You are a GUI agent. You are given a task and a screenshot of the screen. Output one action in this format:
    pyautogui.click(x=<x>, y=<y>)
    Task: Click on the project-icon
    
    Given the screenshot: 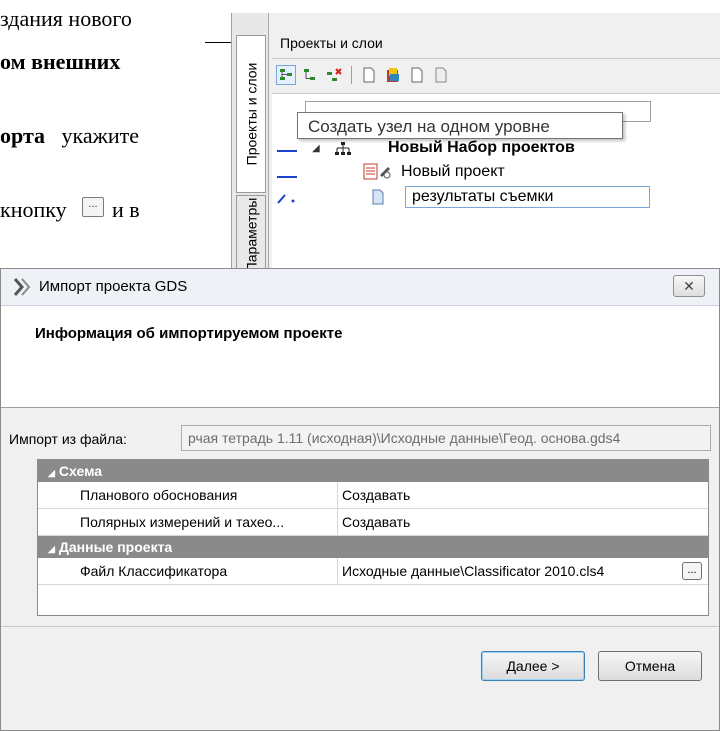 What is the action you would take?
    pyautogui.click(x=377, y=171)
    